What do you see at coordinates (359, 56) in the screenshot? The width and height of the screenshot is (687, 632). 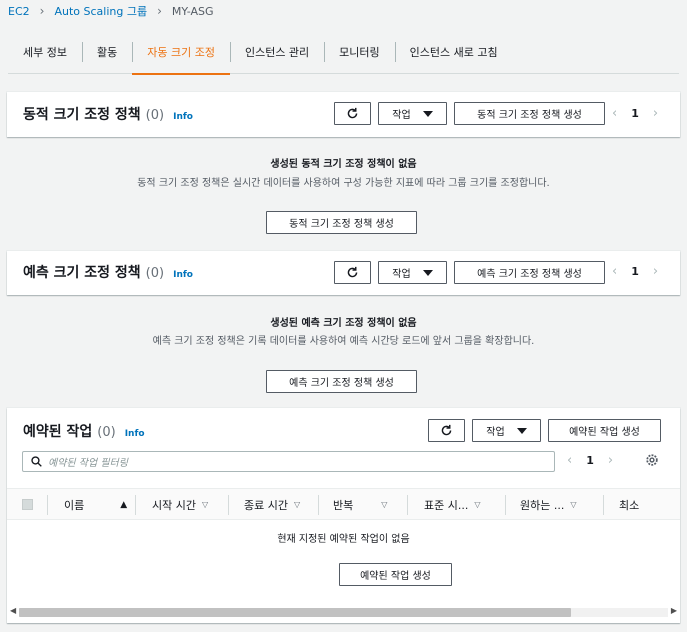 I see `tab-monitoring: 모니터링` at bounding box center [359, 56].